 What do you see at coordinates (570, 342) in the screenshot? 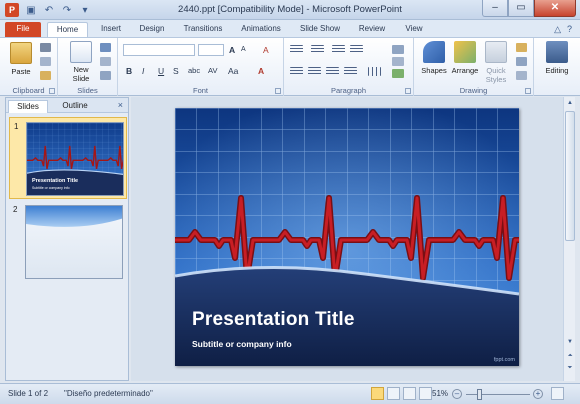
I see `scroll-down-arrow-icon: ▼` at bounding box center [570, 342].